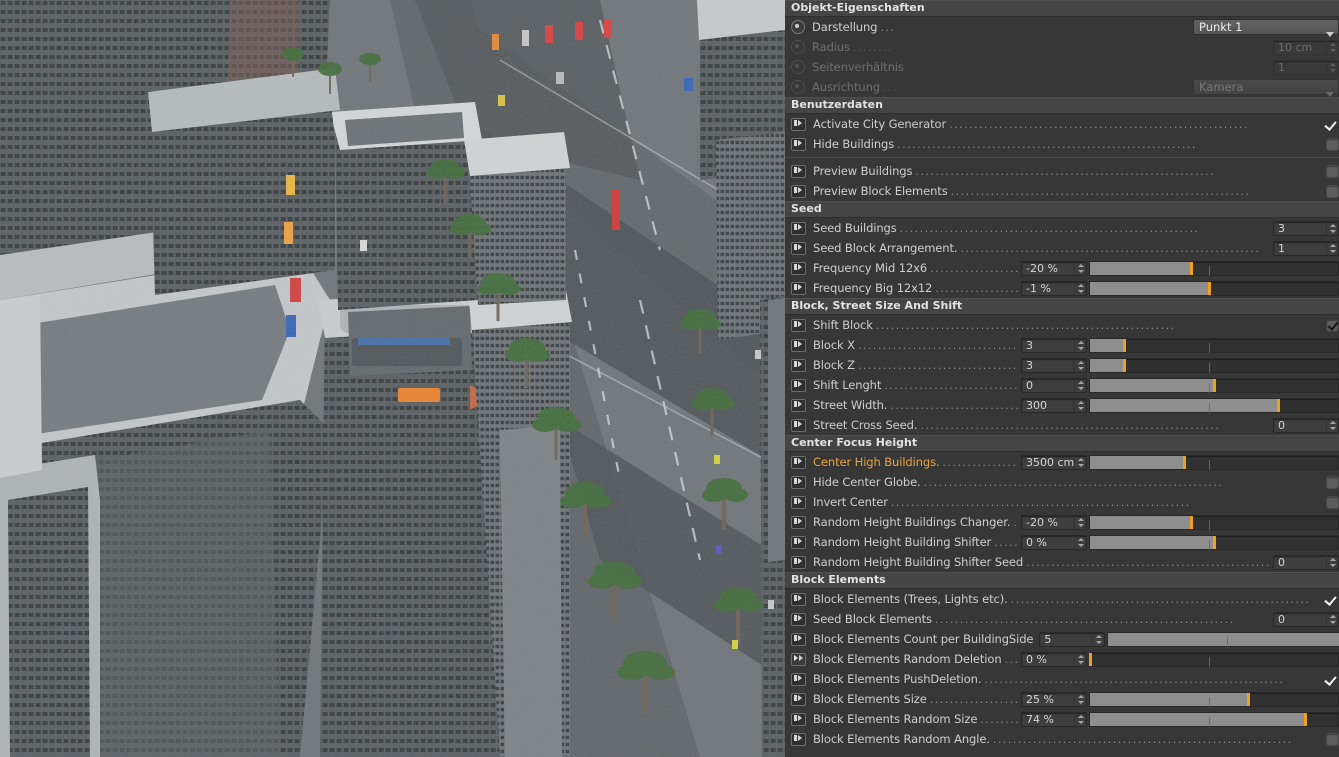 Image resolution: width=1339 pixels, height=757 pixels. What do you see at coordinates (1214, 522) in the screenshot?
I see `slider-random-height-buildings-changer` at bounding box center [1214, 522].